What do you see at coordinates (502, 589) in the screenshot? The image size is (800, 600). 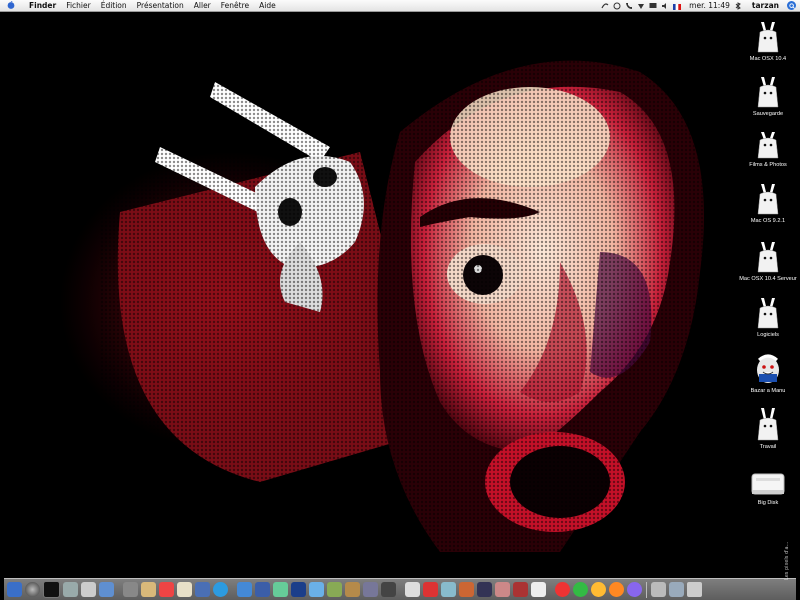 I see `flash-icon` at bounding box center [502, 589].